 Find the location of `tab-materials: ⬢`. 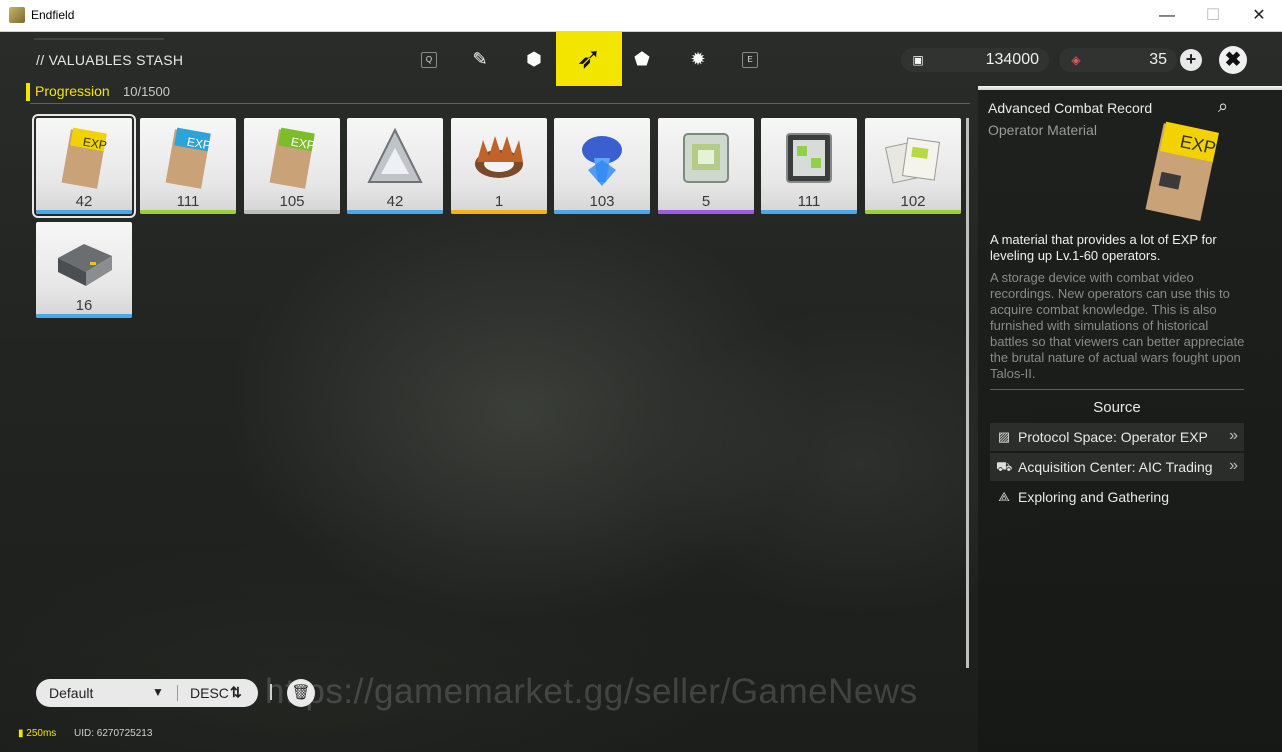

tab-materials: ⬢ is located at coordinates (534, 59).